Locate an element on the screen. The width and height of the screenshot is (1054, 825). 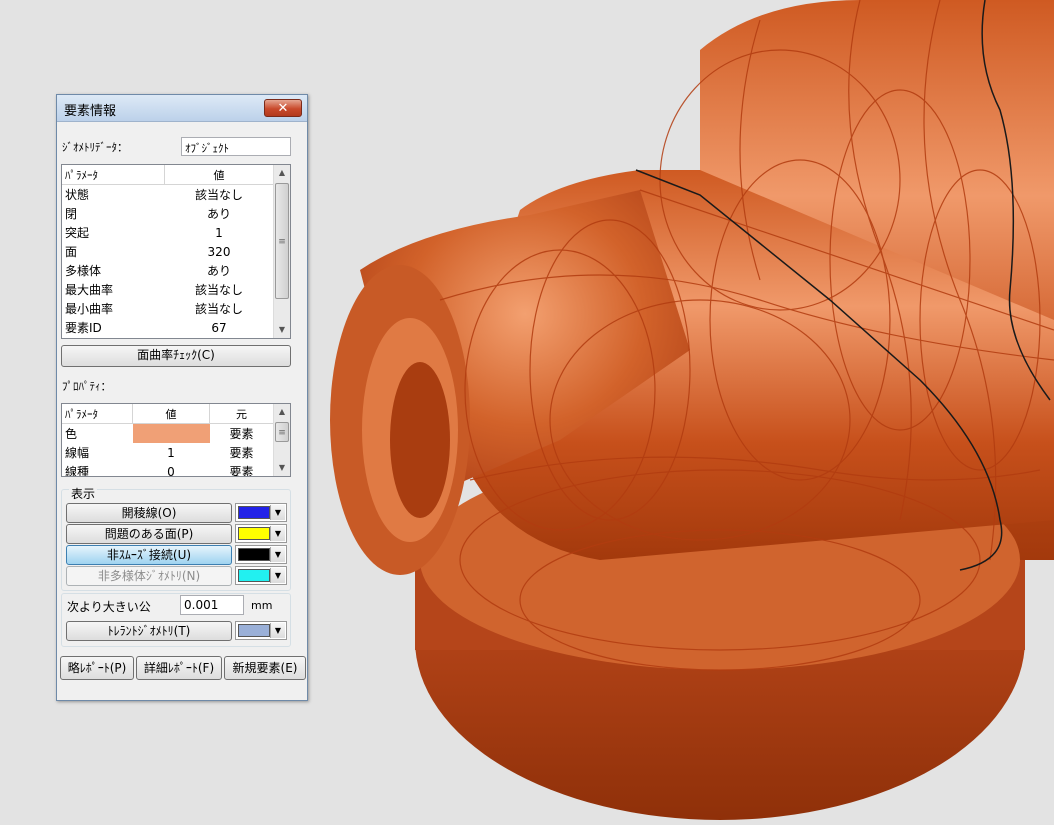
display-group-label: 表示 is located at coordinates (83, 493).